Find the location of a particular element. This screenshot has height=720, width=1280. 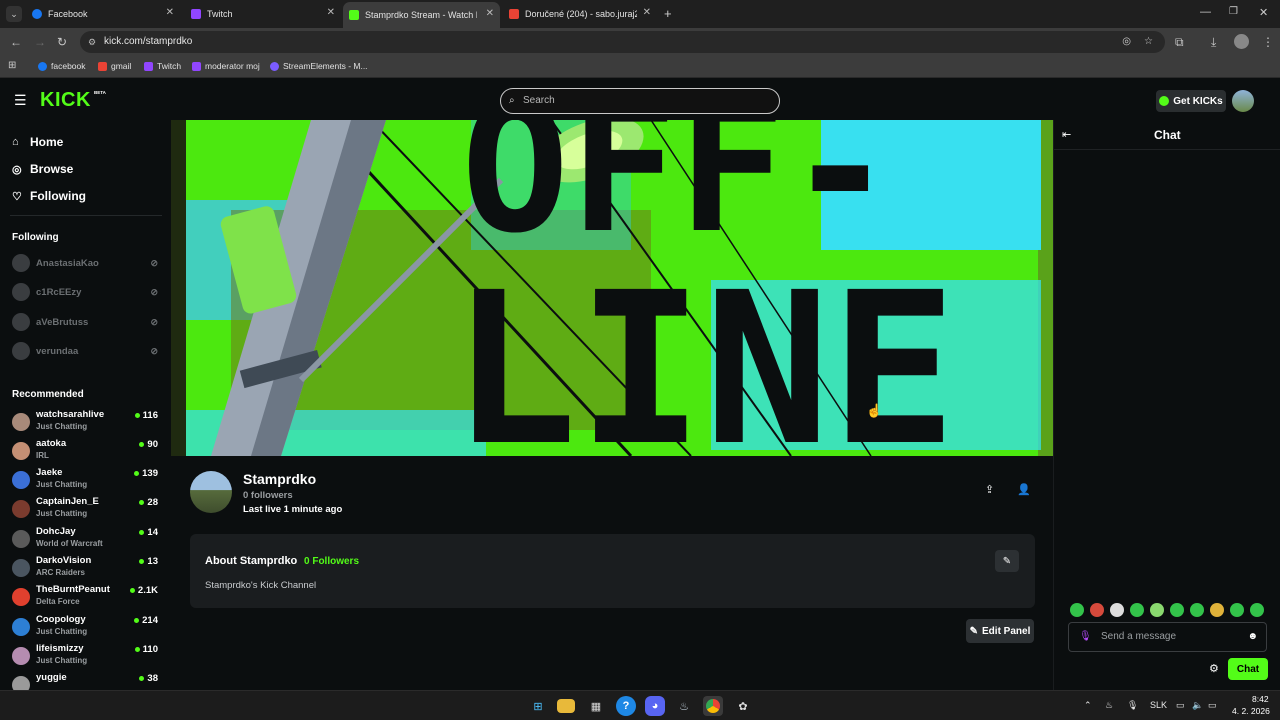

network-icon: ▭ is located at coordinates (1180, 705).